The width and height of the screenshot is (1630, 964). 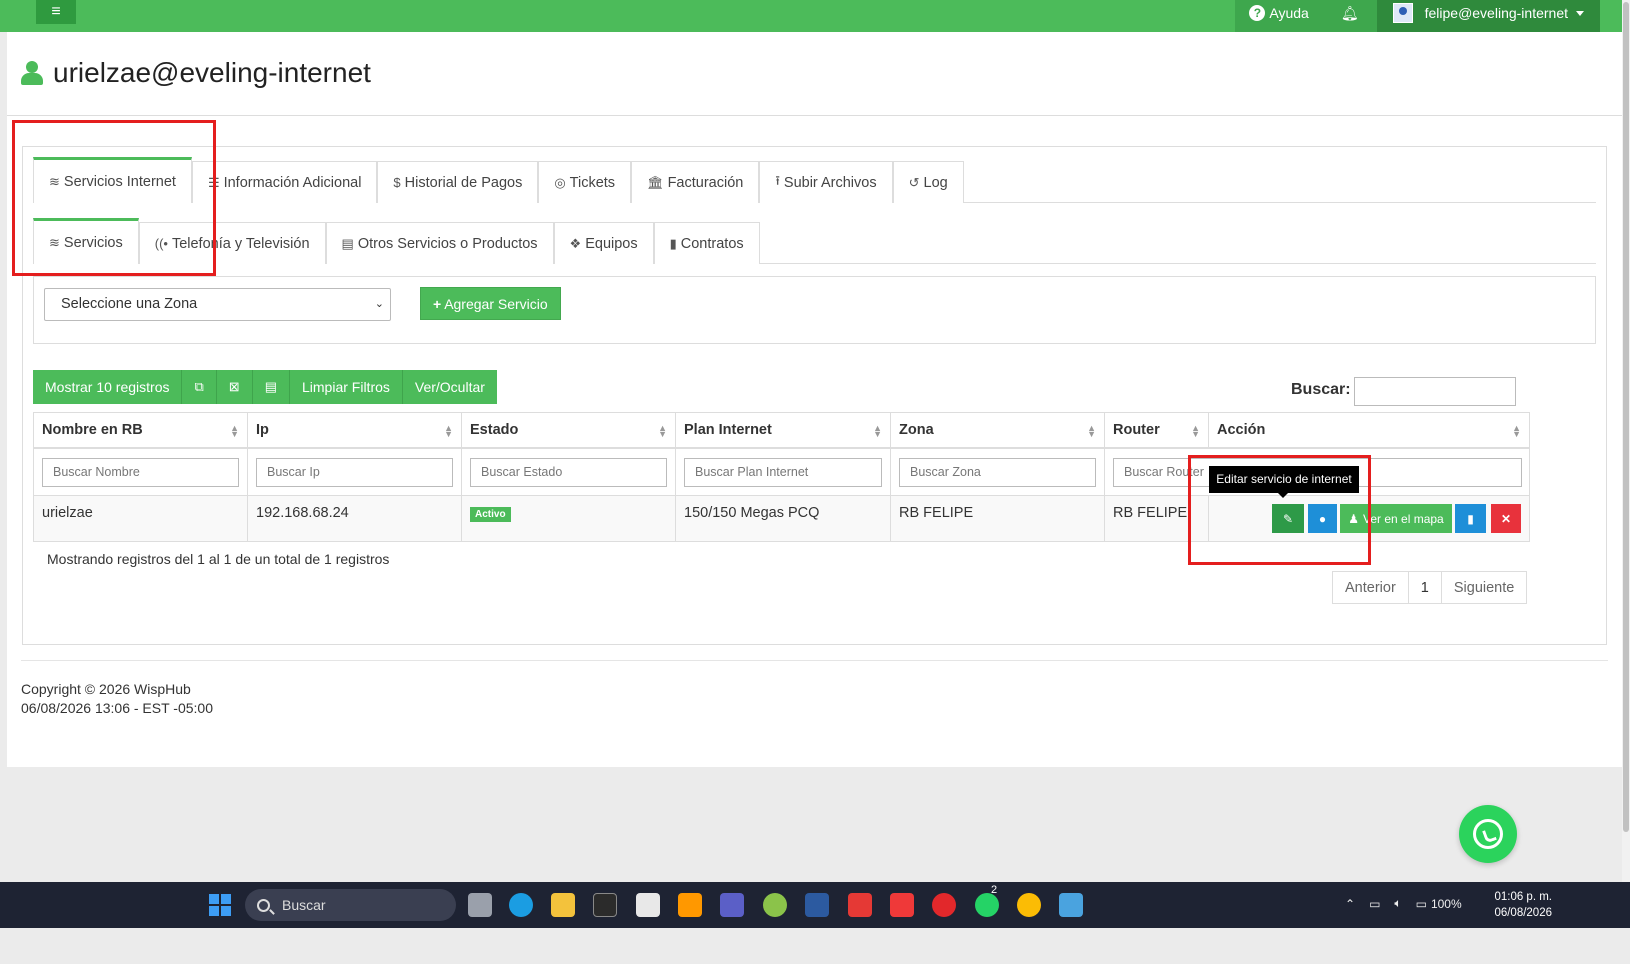 What do you see at coordinates (1425, 587) in the screenshot?
I see `pagination-page: 1` at bounding box center [1425, 587].